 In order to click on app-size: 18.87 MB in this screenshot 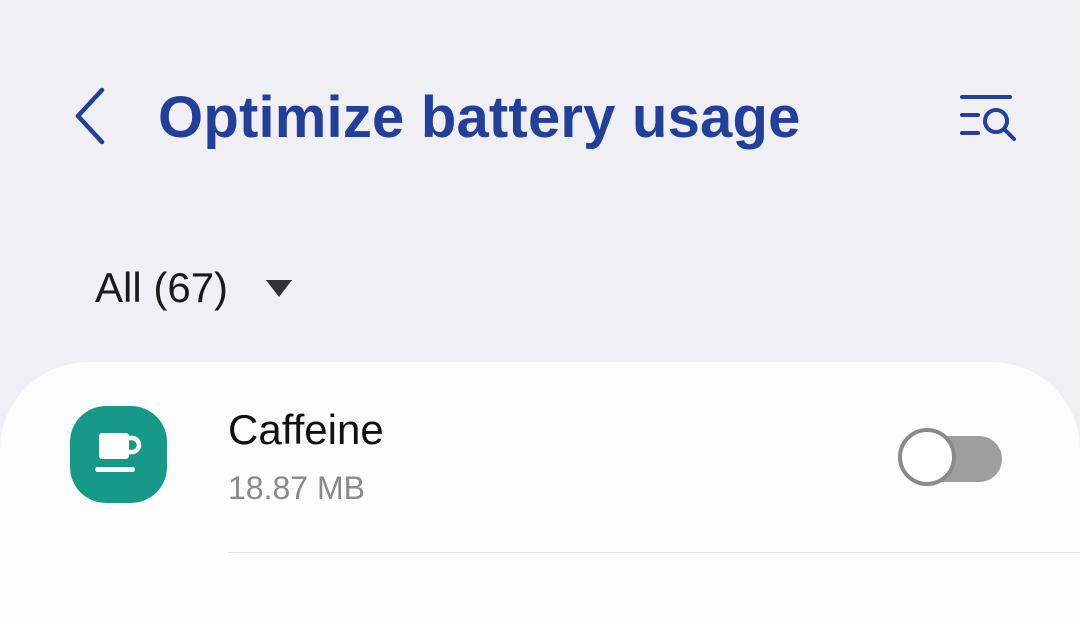, I will do `click(296, 488)`.